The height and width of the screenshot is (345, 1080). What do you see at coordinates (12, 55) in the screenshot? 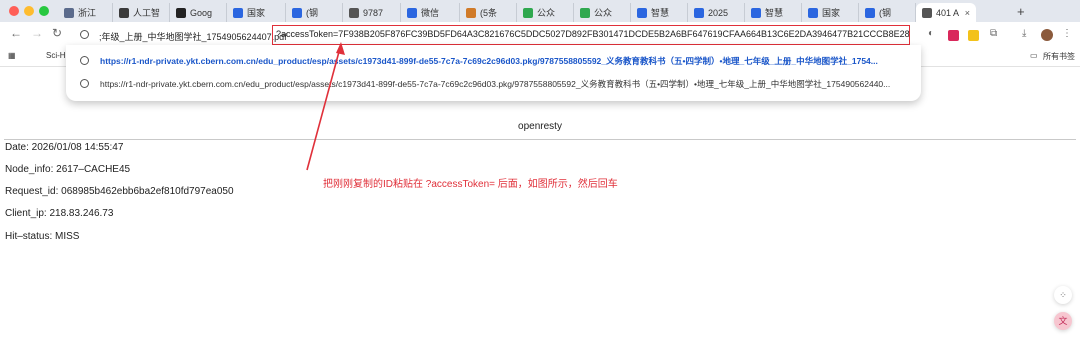
I see `apps-icon: ▦` at bounding box center [12, 55].